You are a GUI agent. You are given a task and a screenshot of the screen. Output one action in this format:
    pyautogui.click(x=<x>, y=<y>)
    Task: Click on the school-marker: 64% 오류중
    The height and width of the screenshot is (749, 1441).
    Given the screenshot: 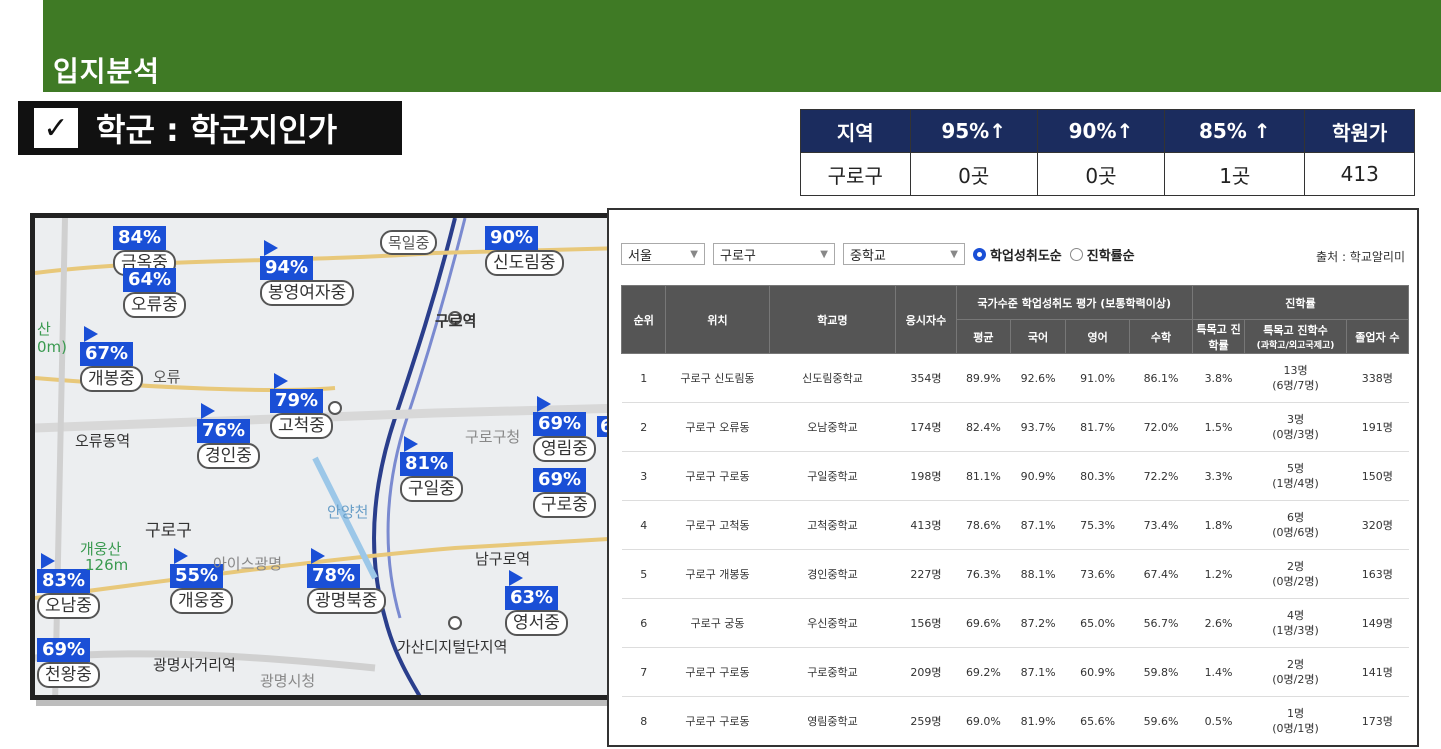 What is the action you would take?
    pyautogui.click(x=154, y=293)
    